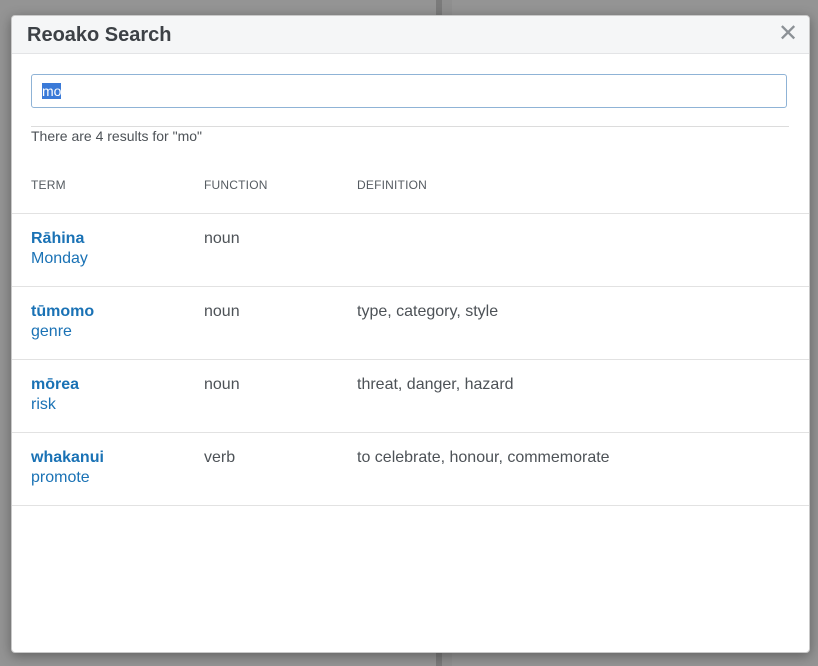 The image size is (818, 666). What do you see at coordinates (236, 185) in the screenshot?
I see `column-header-function: FUNCTION` at bounding box center [236, 185].